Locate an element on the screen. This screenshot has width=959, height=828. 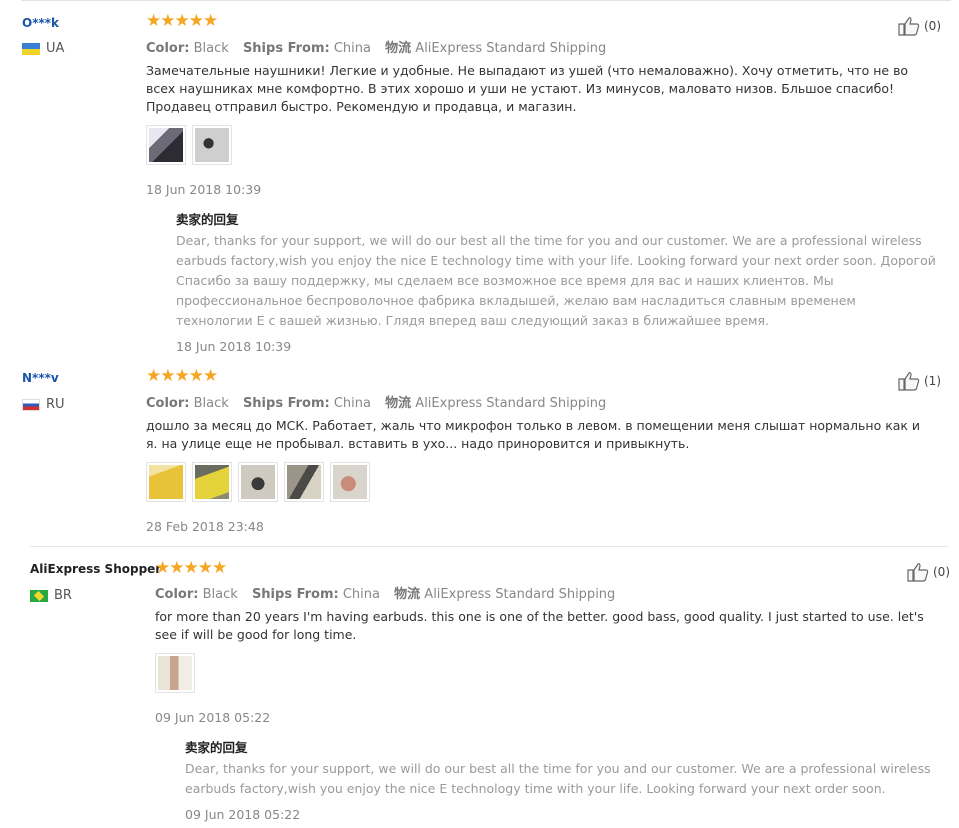
country-code: BR is located at coordinates (63, 595).